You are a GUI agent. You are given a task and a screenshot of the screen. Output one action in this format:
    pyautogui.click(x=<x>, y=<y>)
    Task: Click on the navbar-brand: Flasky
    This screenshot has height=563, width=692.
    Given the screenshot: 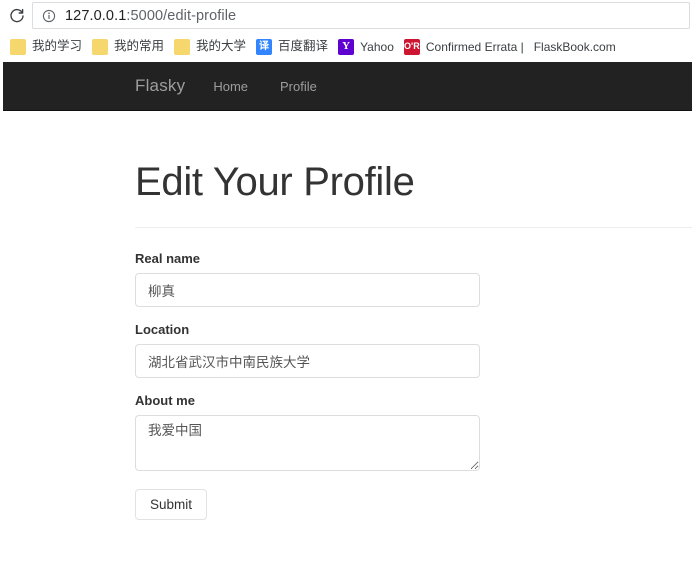 What is the action you would take?
    pyautogui.click(x=160, y=86)
    